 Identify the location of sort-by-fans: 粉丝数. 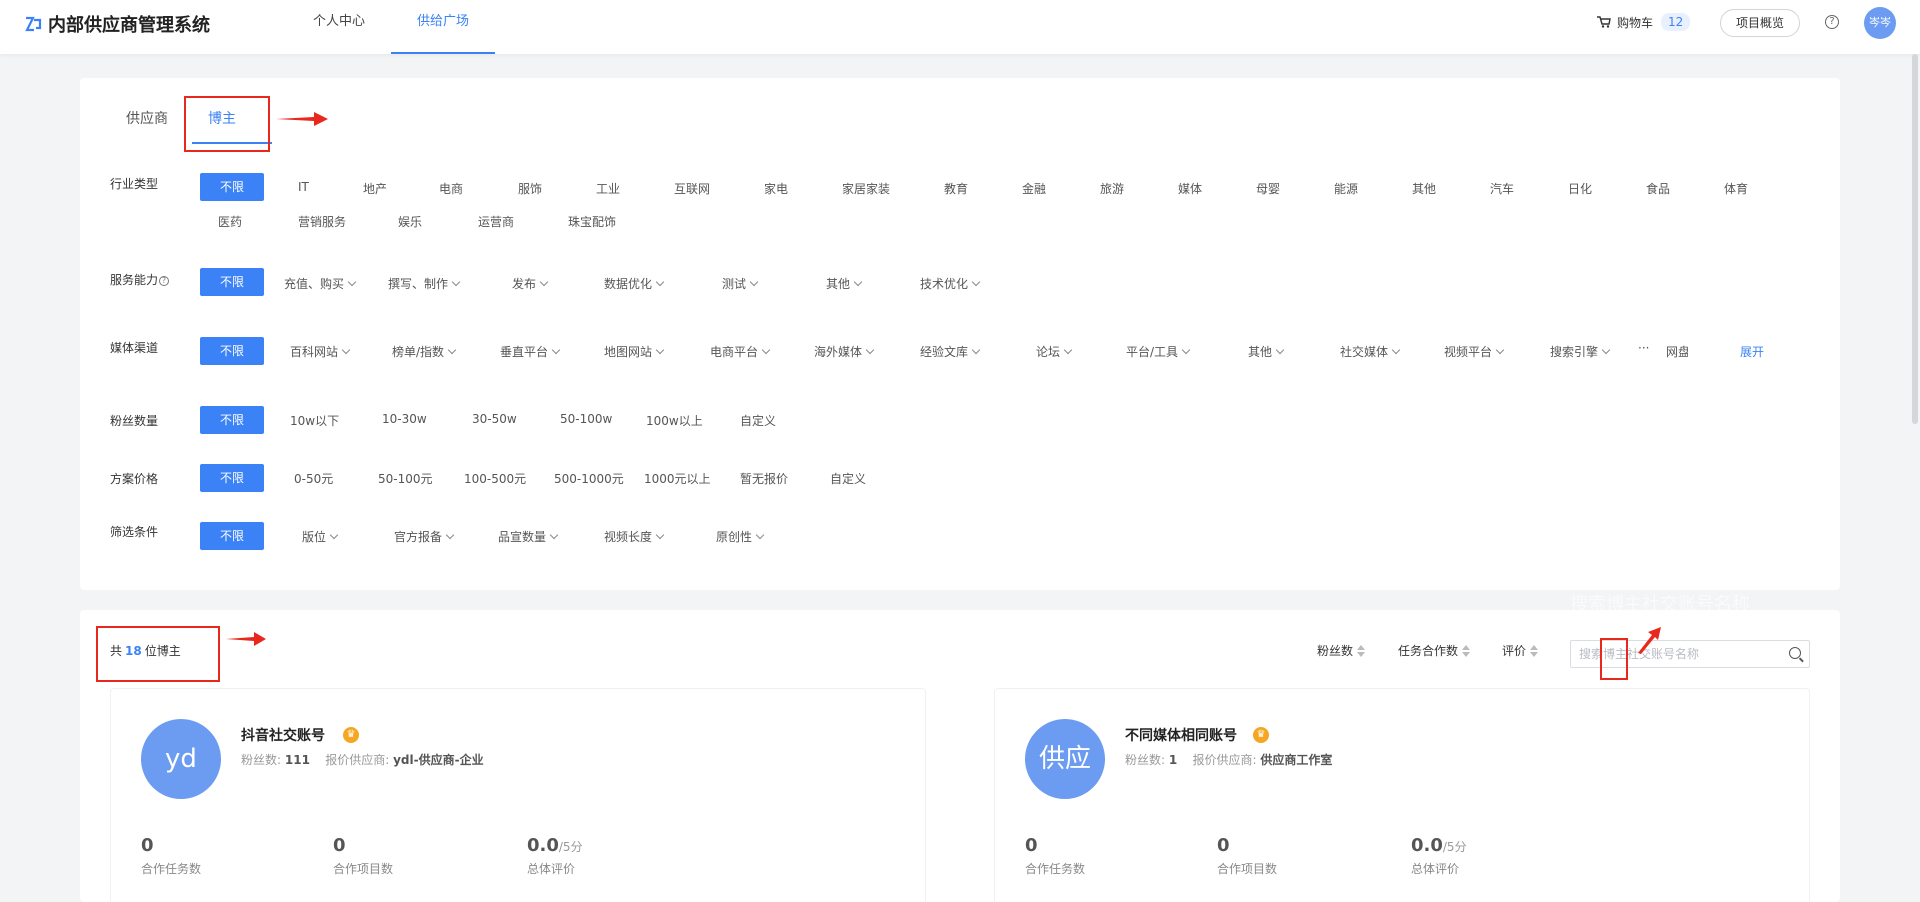
(1341, 650).